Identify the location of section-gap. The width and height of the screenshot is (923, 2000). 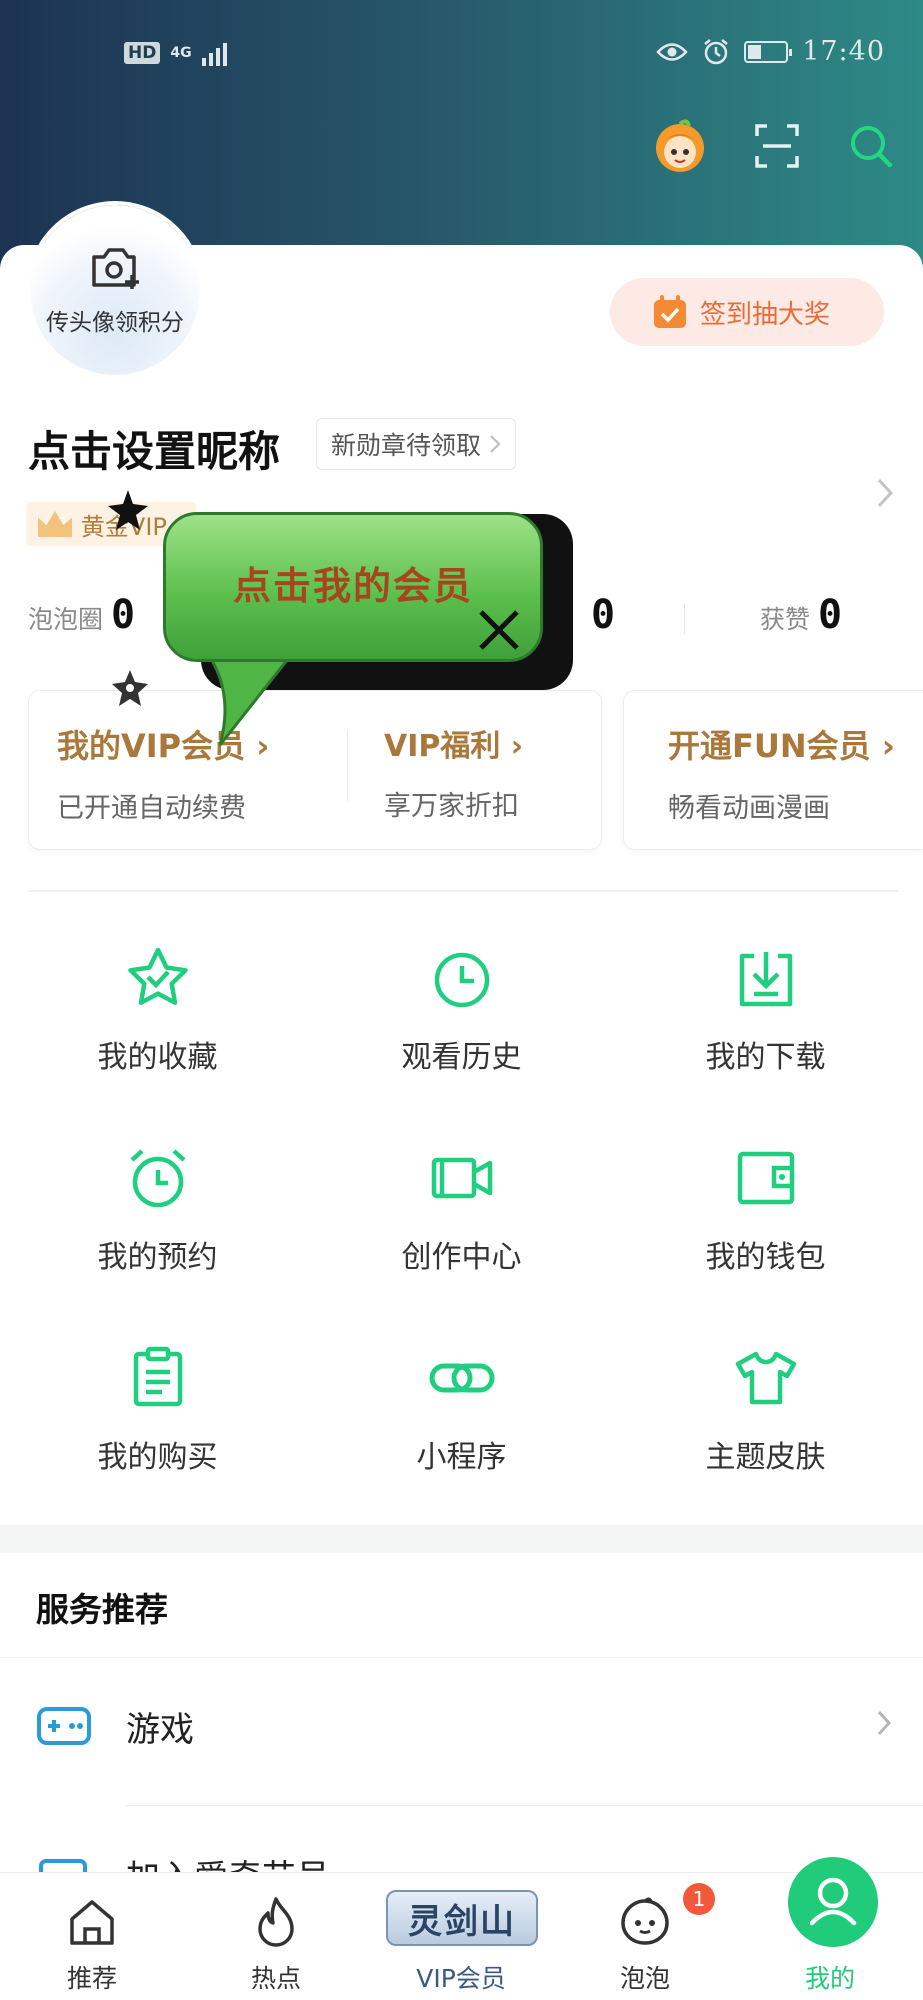
(461, 1539).